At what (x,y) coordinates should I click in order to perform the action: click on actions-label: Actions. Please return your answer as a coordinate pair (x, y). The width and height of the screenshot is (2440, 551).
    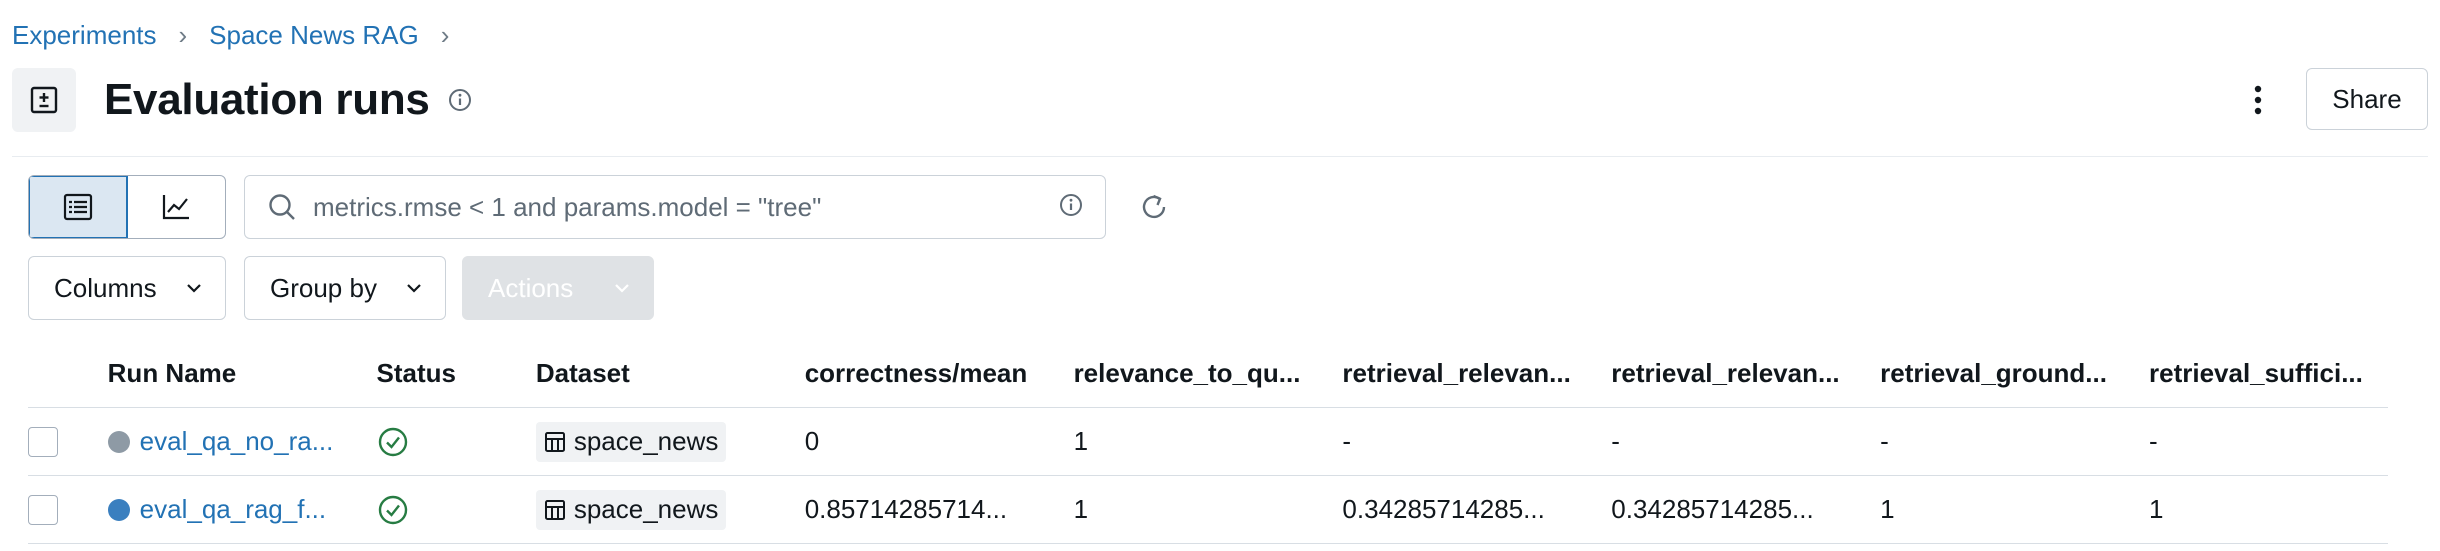
    Looking at the image, I should click on (531, 287).